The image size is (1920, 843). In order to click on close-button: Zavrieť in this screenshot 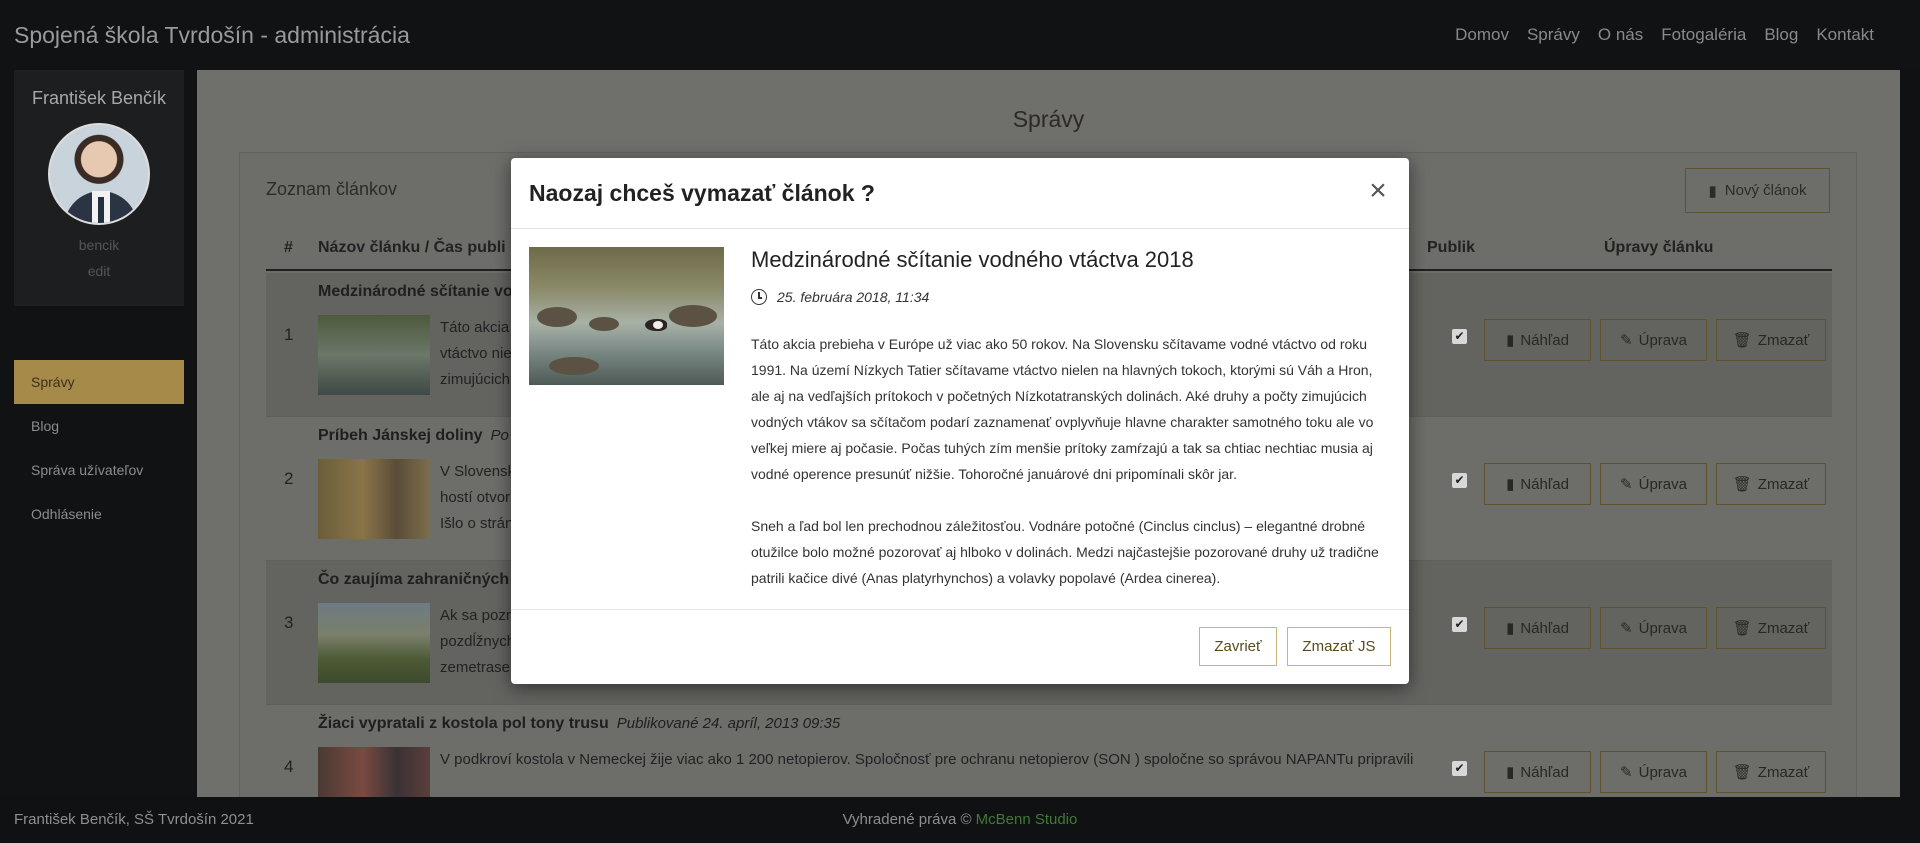, I will do `click(1238, 646)`.